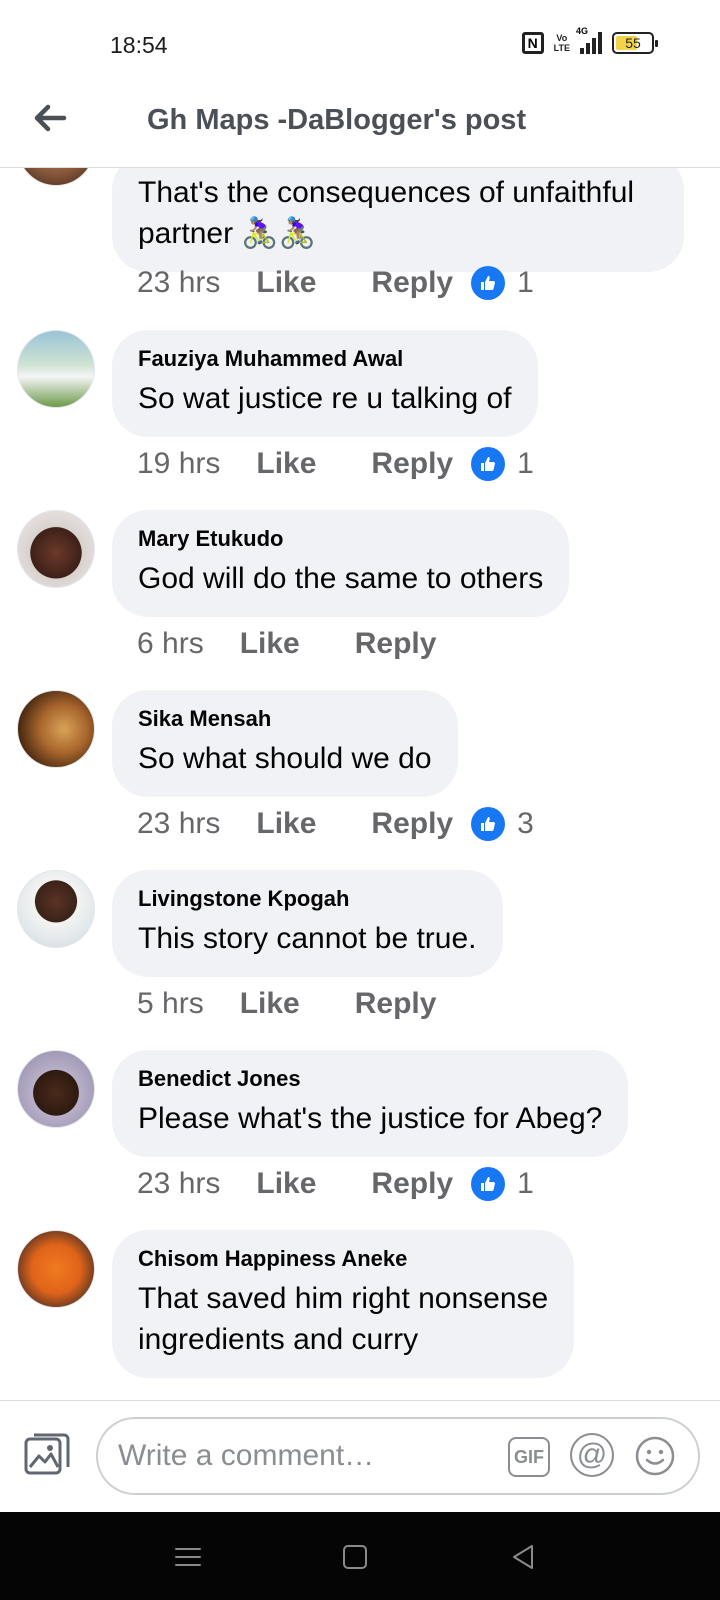 This screenshot has width=720, height=1600. Describe the element at coordinates (170, 1003) in the screenshot. I see `comment-time: 5 hrs` at that location.